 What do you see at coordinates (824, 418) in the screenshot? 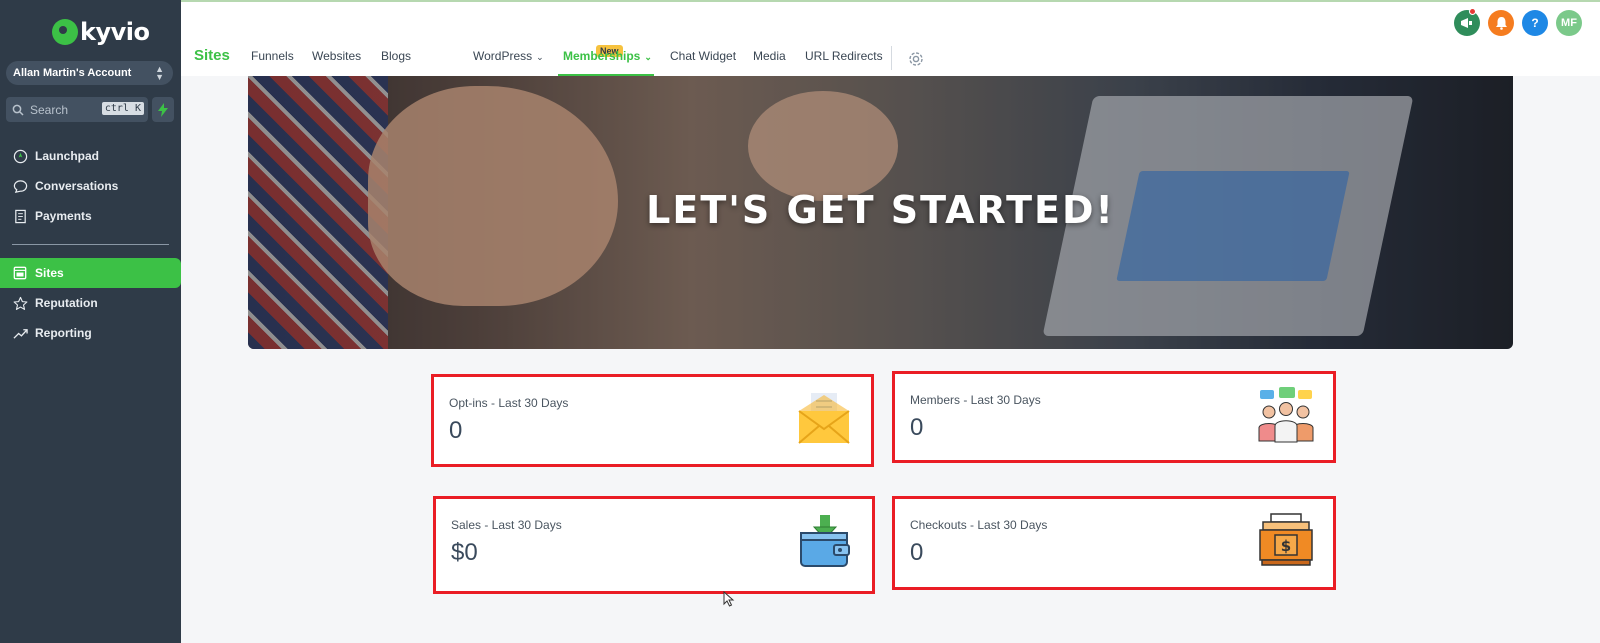
I see `envelope-icon` at bounding box center [824, 418].